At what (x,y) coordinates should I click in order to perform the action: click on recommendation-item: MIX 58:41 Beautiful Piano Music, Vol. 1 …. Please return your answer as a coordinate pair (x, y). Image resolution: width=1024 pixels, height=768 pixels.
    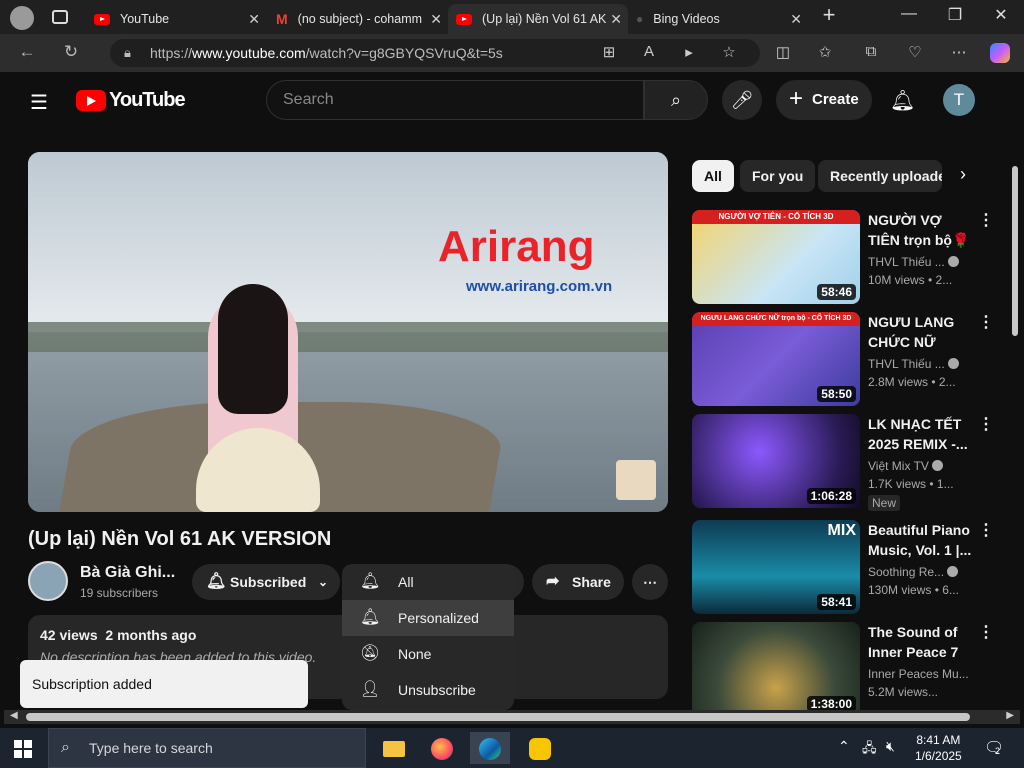
    Looking at the image, I should click on (848, 568).